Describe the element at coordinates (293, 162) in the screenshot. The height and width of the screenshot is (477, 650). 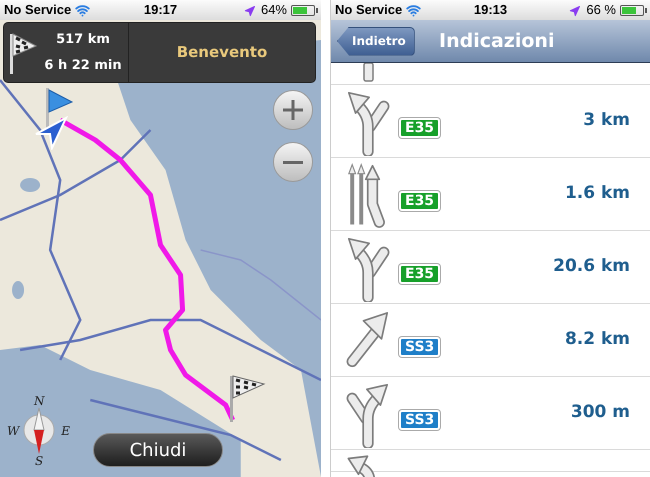
I see `minus-icon` at that location.